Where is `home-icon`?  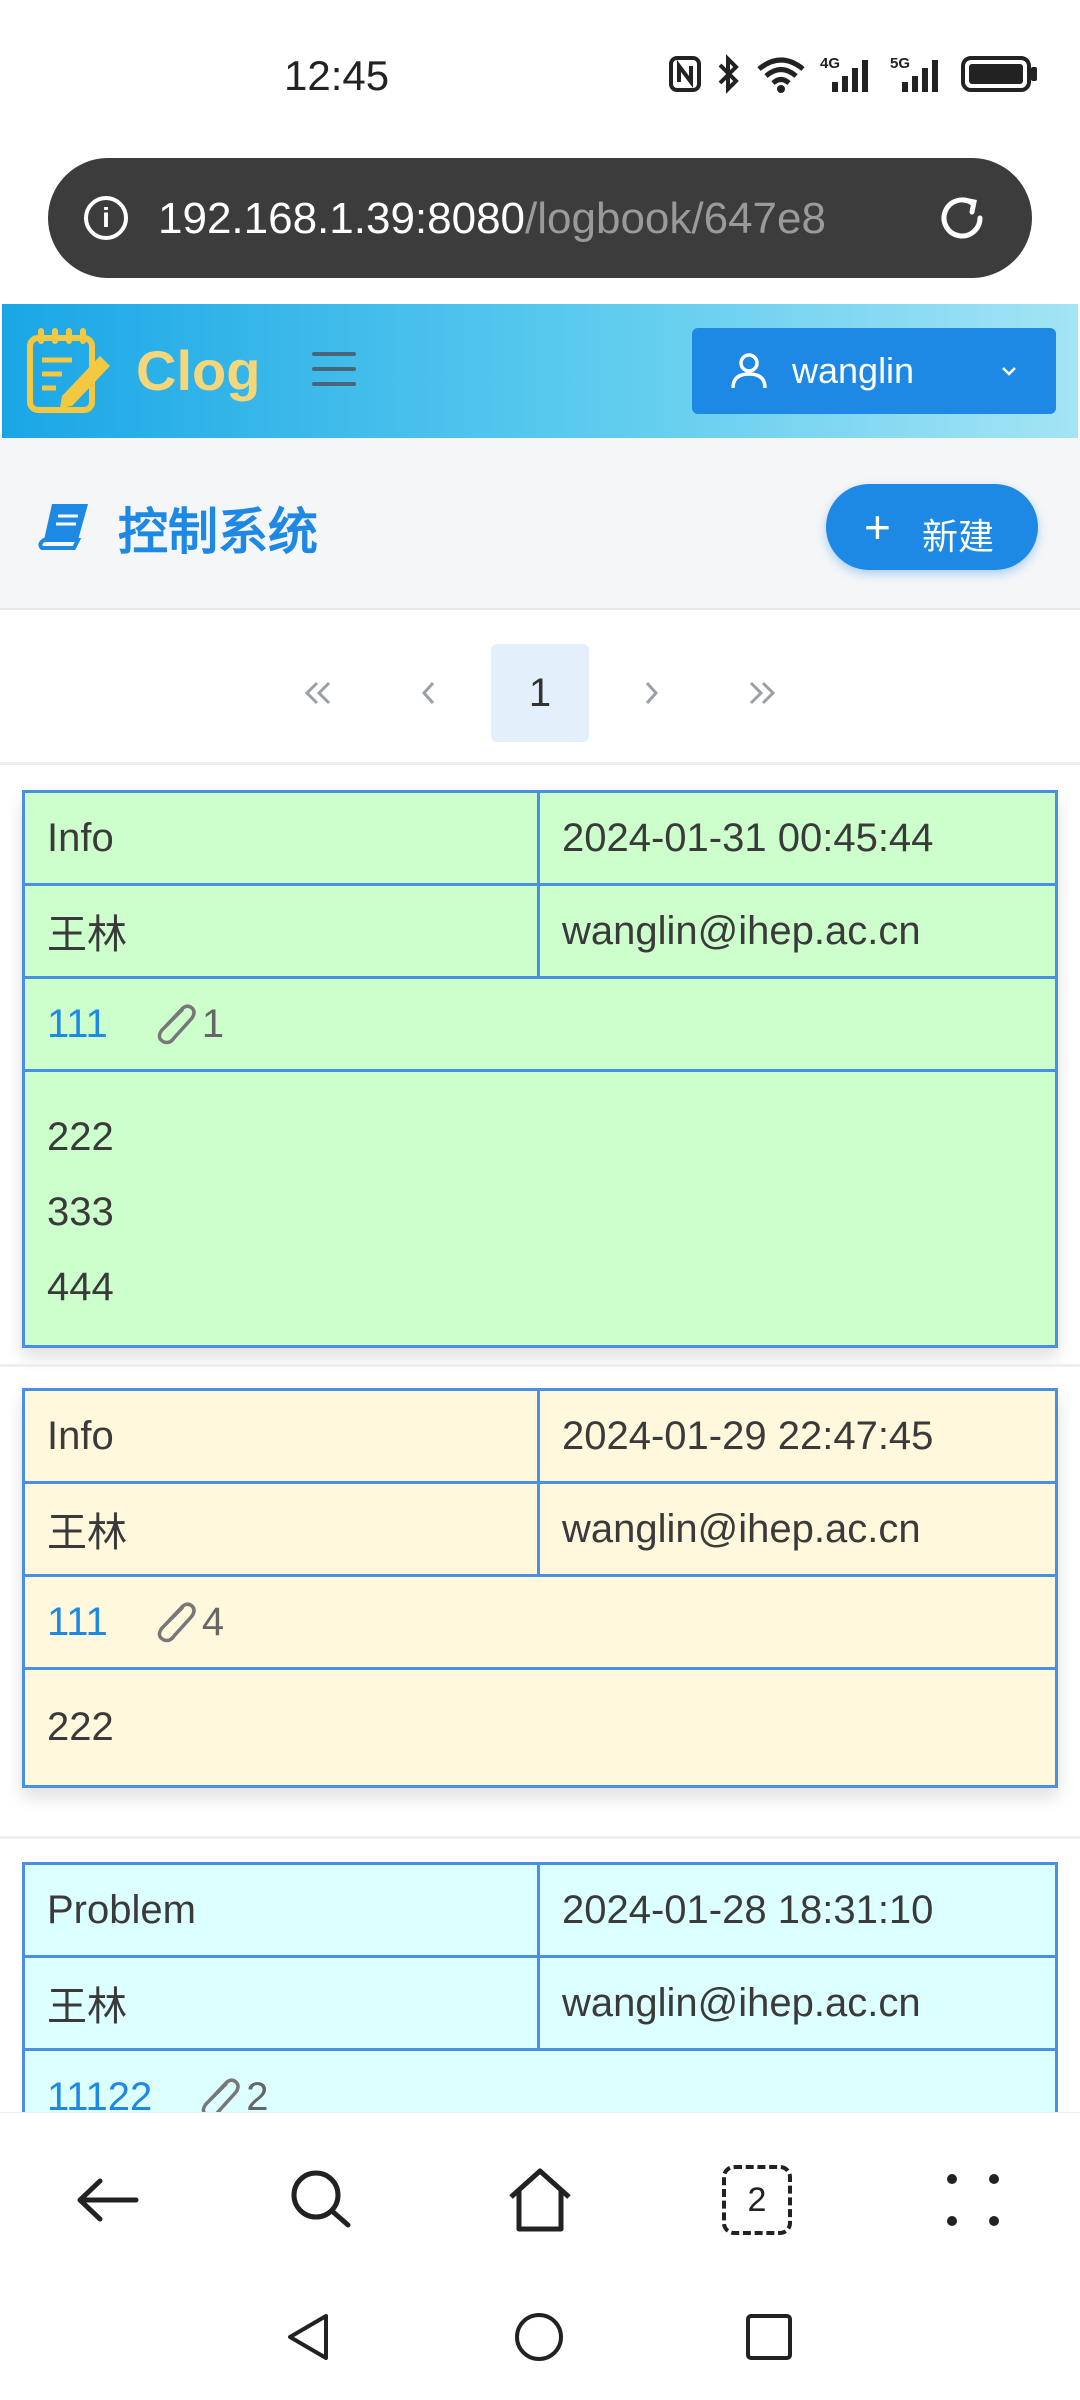 home-icon is located at coordinates (540, 2200).